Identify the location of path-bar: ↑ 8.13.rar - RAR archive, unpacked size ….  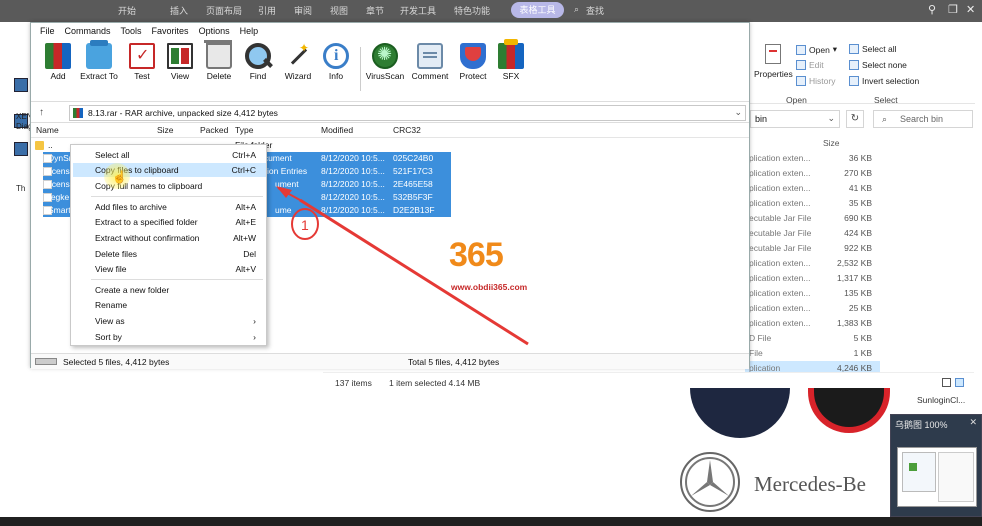
(390, 112).